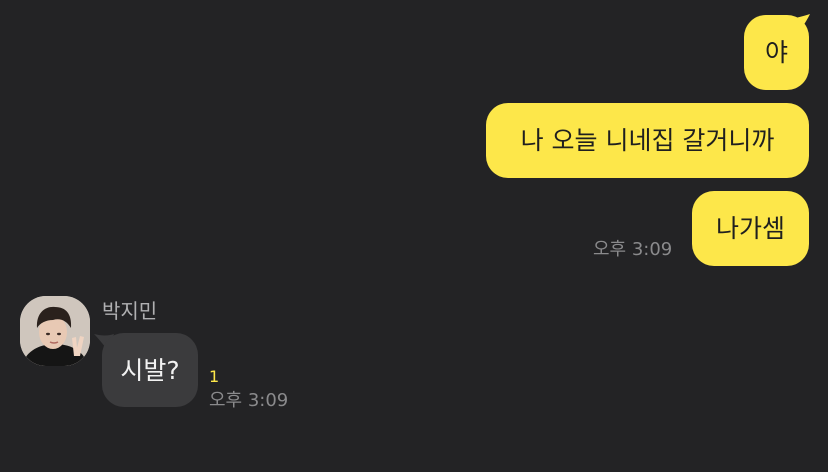  I want to click on outgoing-message-1: 야, so click(776, 52).